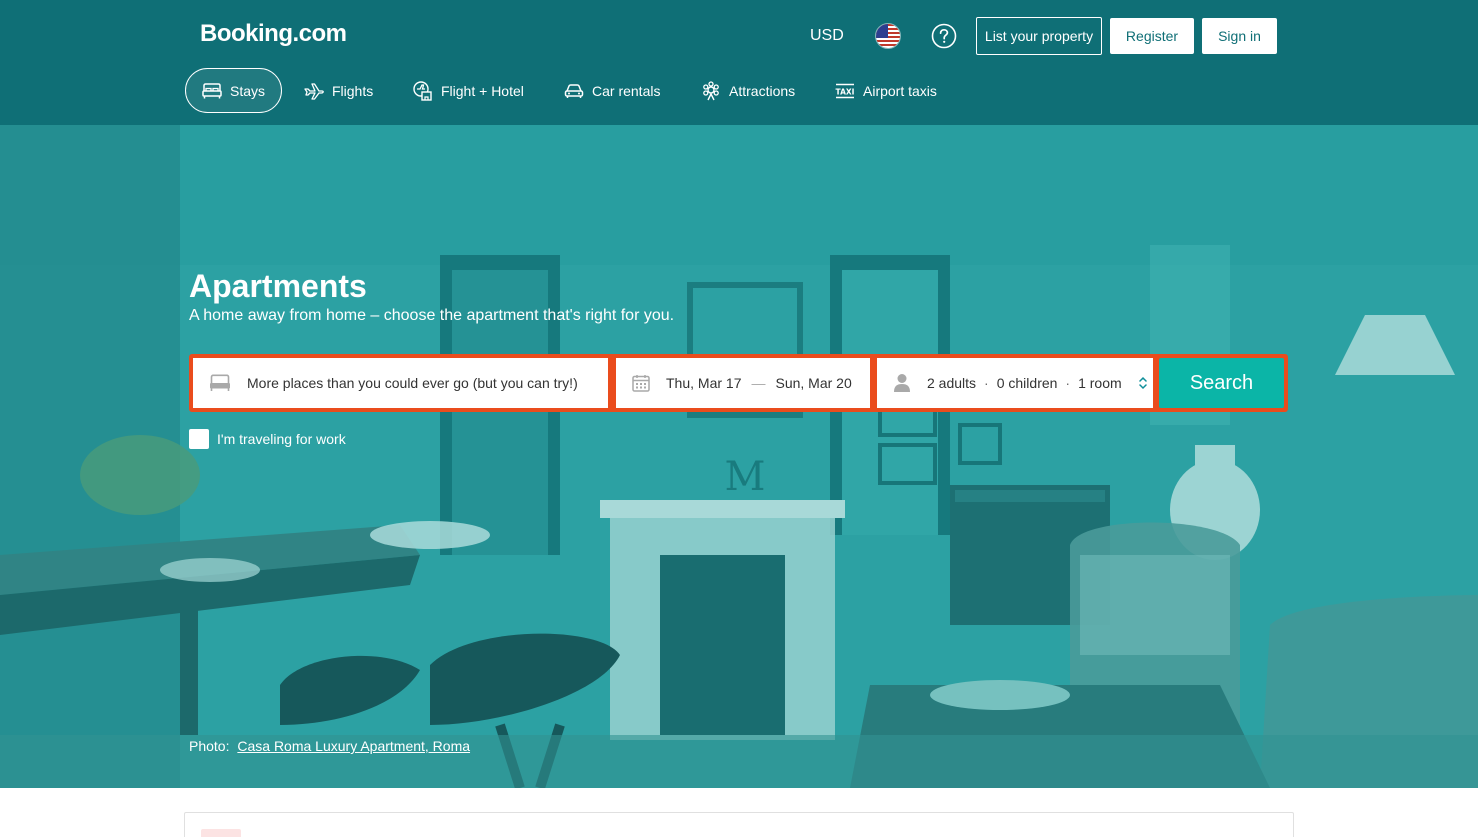 This screenshot has height=837, width=1478. I want to click on us-flag-icon, so click(888, 36).